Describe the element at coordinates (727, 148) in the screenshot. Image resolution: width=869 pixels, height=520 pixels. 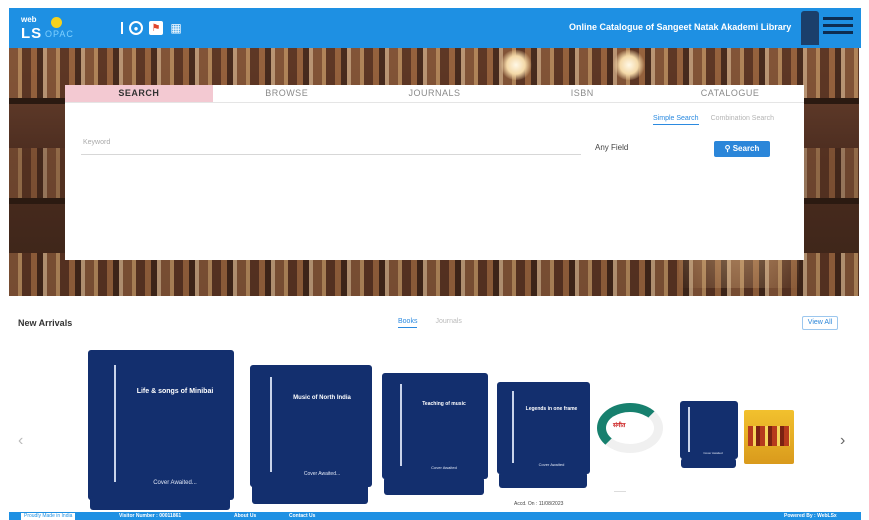
I see `search-icon: ⚲` at that location.